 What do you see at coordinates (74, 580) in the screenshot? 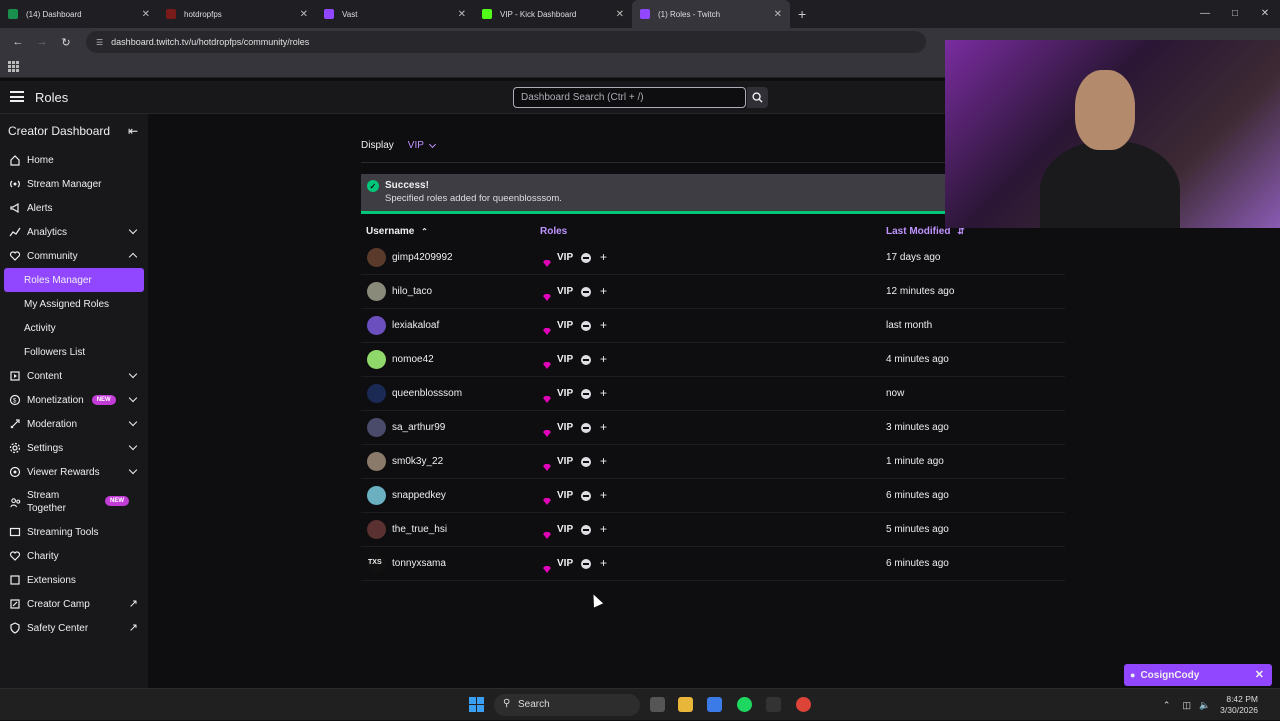
I see `sidebar-item-extensions: Extensions` at bounding box center [74, 580].